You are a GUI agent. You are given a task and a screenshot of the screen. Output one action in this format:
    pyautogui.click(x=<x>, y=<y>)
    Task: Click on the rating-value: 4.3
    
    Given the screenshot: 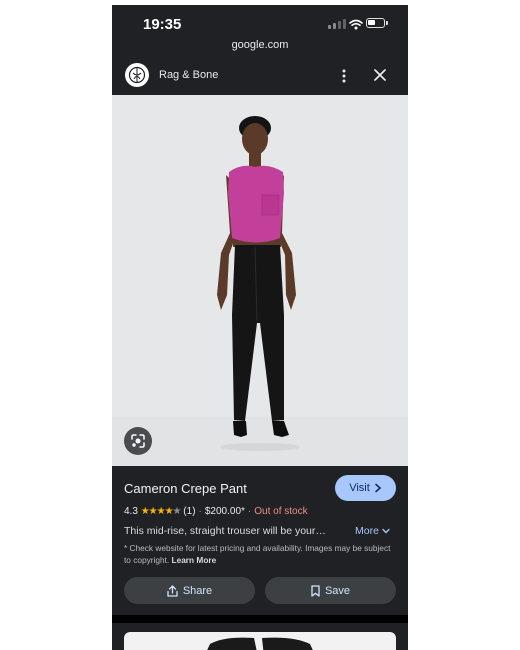 What is the action you would take?
    pyautogui.click(x=131, y=511)
    